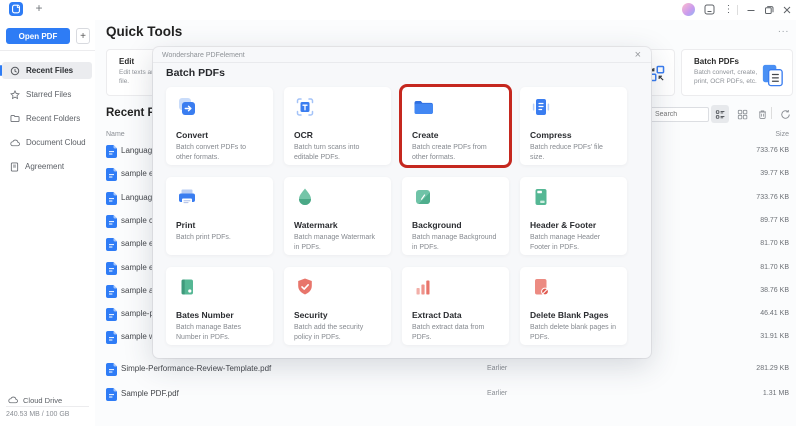 The height and width of the screenshot is (426, 796). Describe the element at coordinates (195, 73) in the screenshot. I see `dialog-heading: Batch PDFs` at that location.